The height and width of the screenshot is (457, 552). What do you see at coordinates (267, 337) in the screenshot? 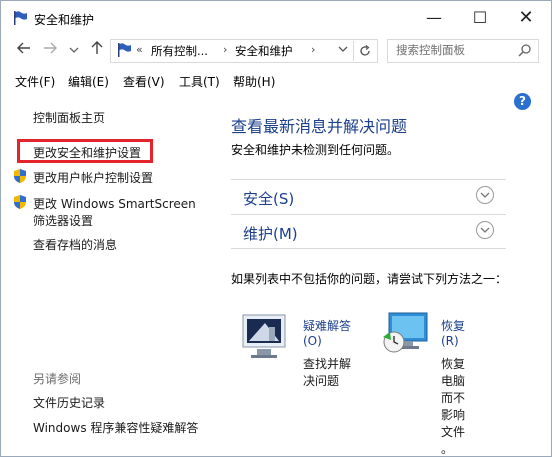
I see `troubleshooting-icon` at bounding box center [267, 337].